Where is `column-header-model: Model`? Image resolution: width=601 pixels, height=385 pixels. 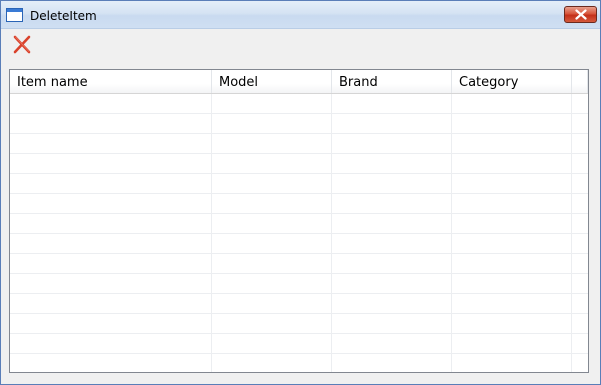
column-header-model: Model is located at coordinates (272, 81).